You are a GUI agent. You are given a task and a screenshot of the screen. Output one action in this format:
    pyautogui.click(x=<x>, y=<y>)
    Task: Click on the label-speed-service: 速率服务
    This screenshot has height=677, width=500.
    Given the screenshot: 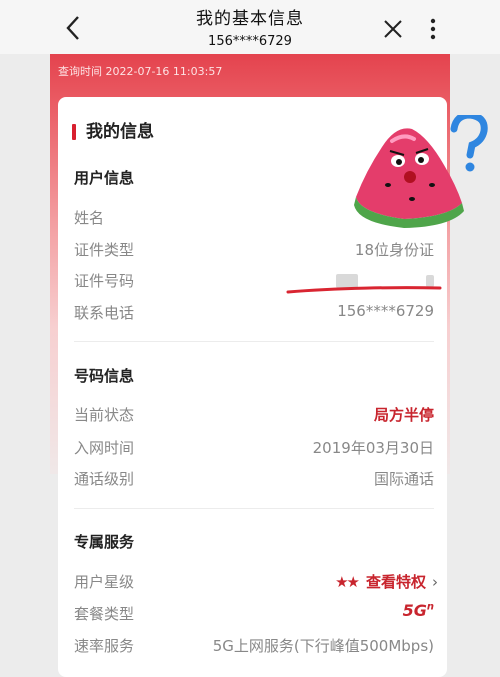 What is the action you would take?
    pyautogui.click(x=104, y=646)
    